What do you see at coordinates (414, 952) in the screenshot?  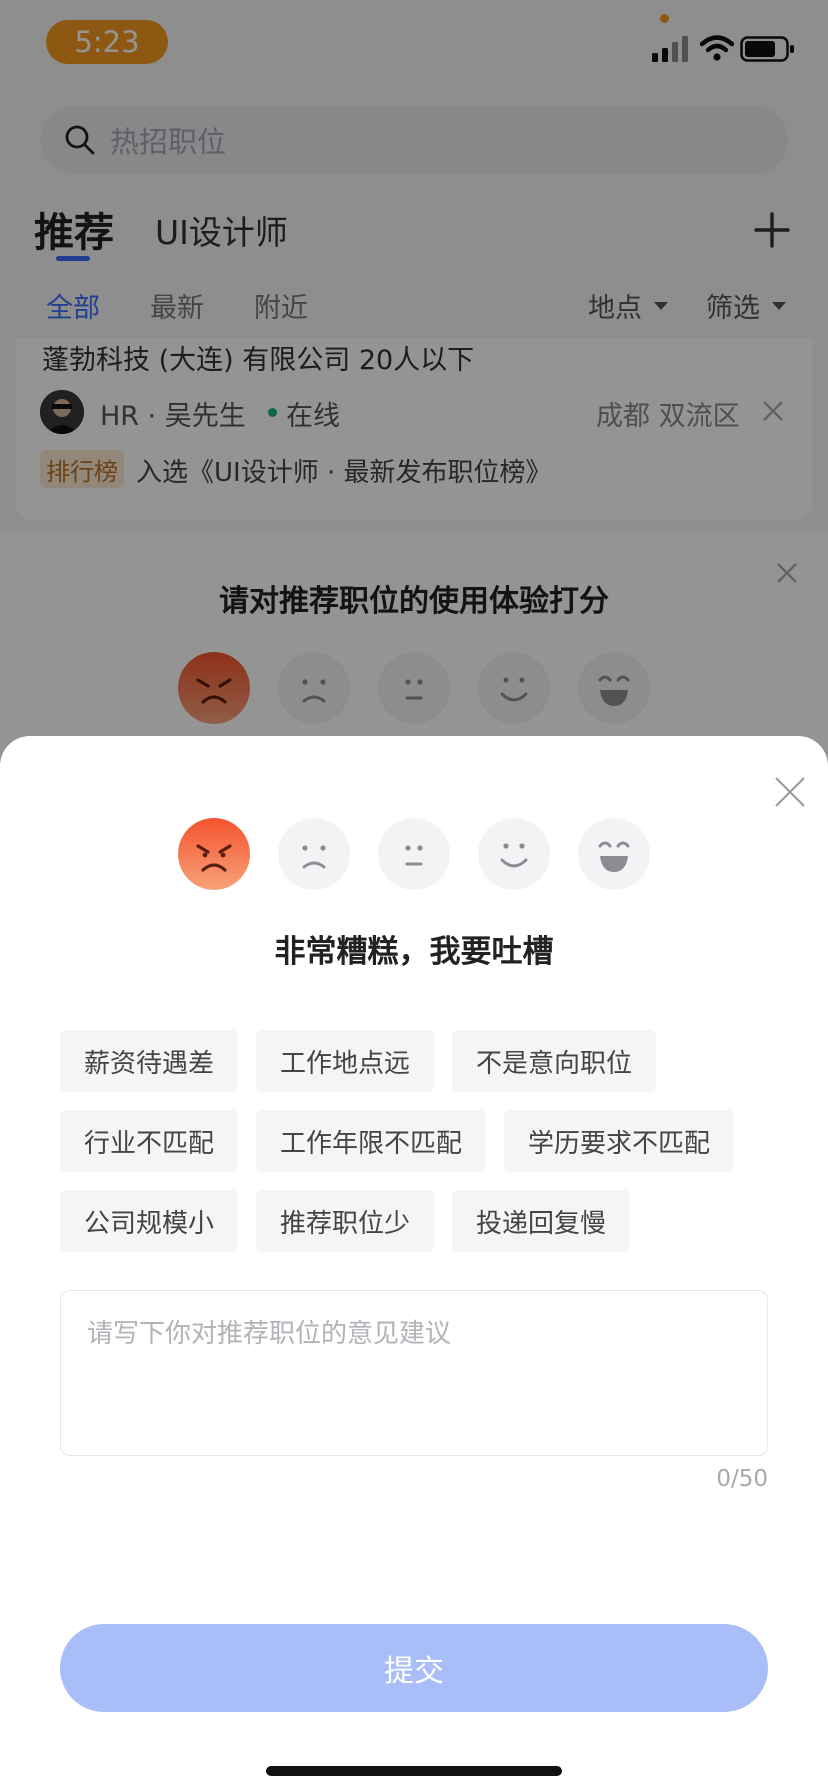 I see `rating-result-title: 非常糟糕，我要吐槽` at bounding box center [414, 952].